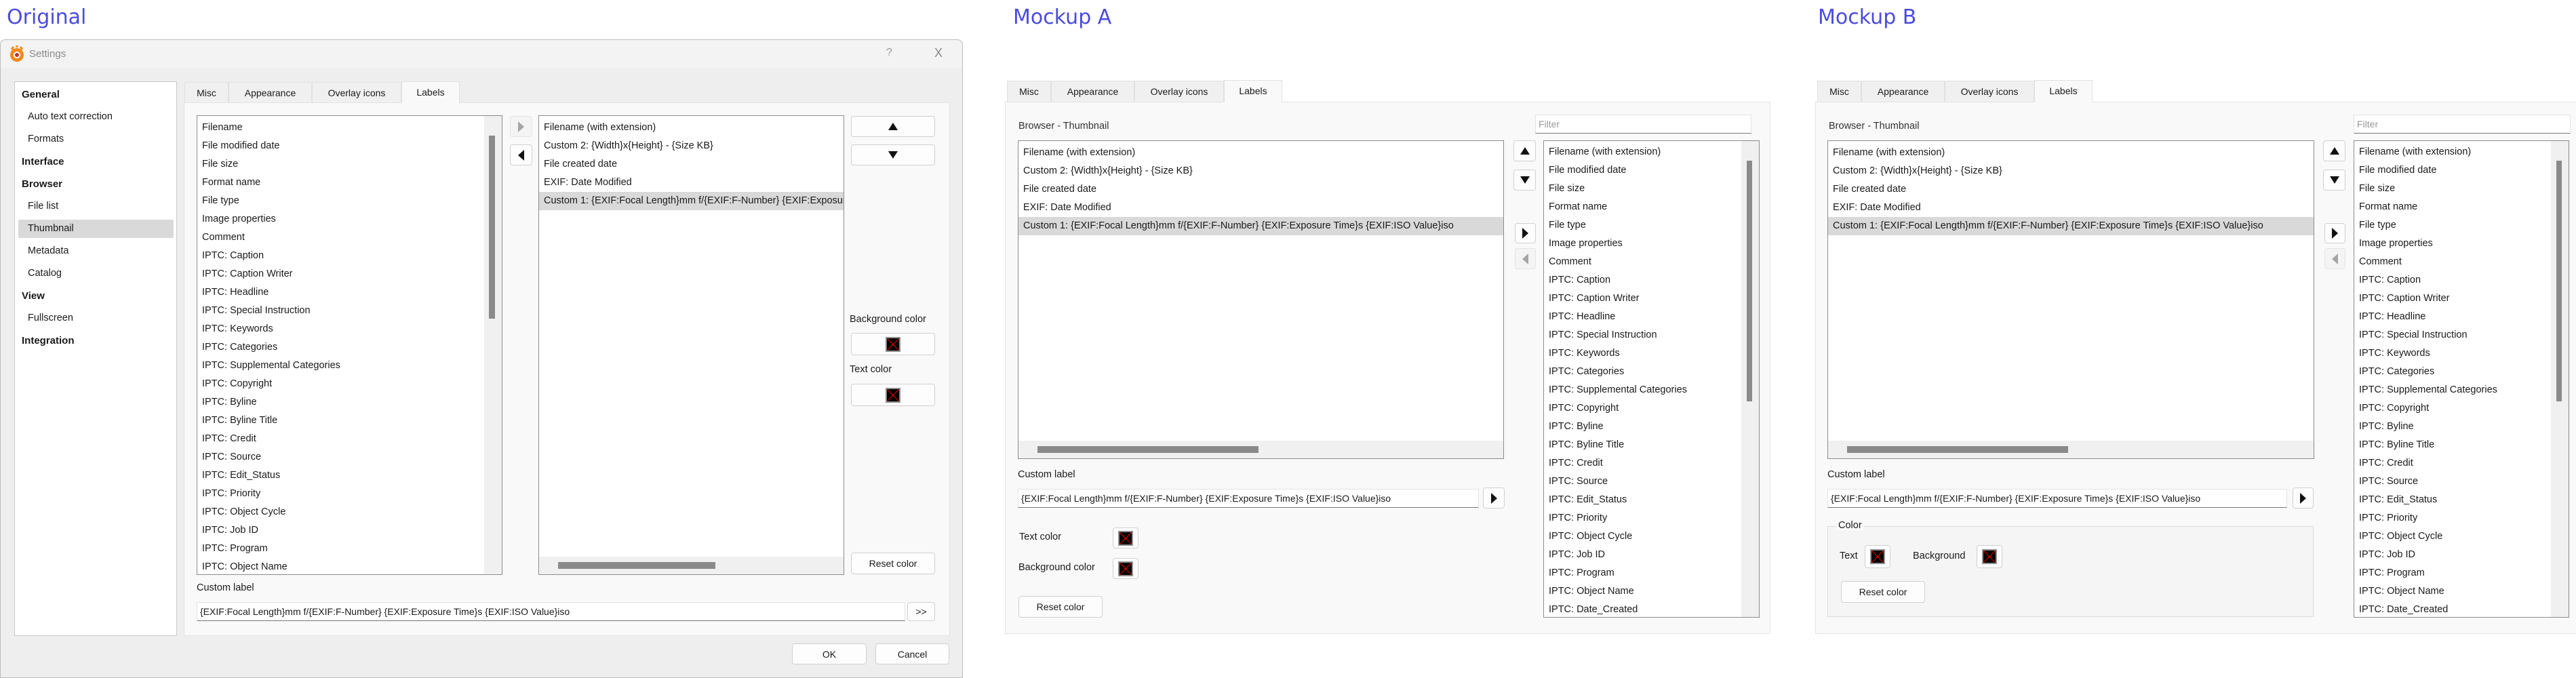 Image resolution: width=2576 pixels, height=678 pixels. I want to click on sidebar-item-general: General, so click(96, 95).